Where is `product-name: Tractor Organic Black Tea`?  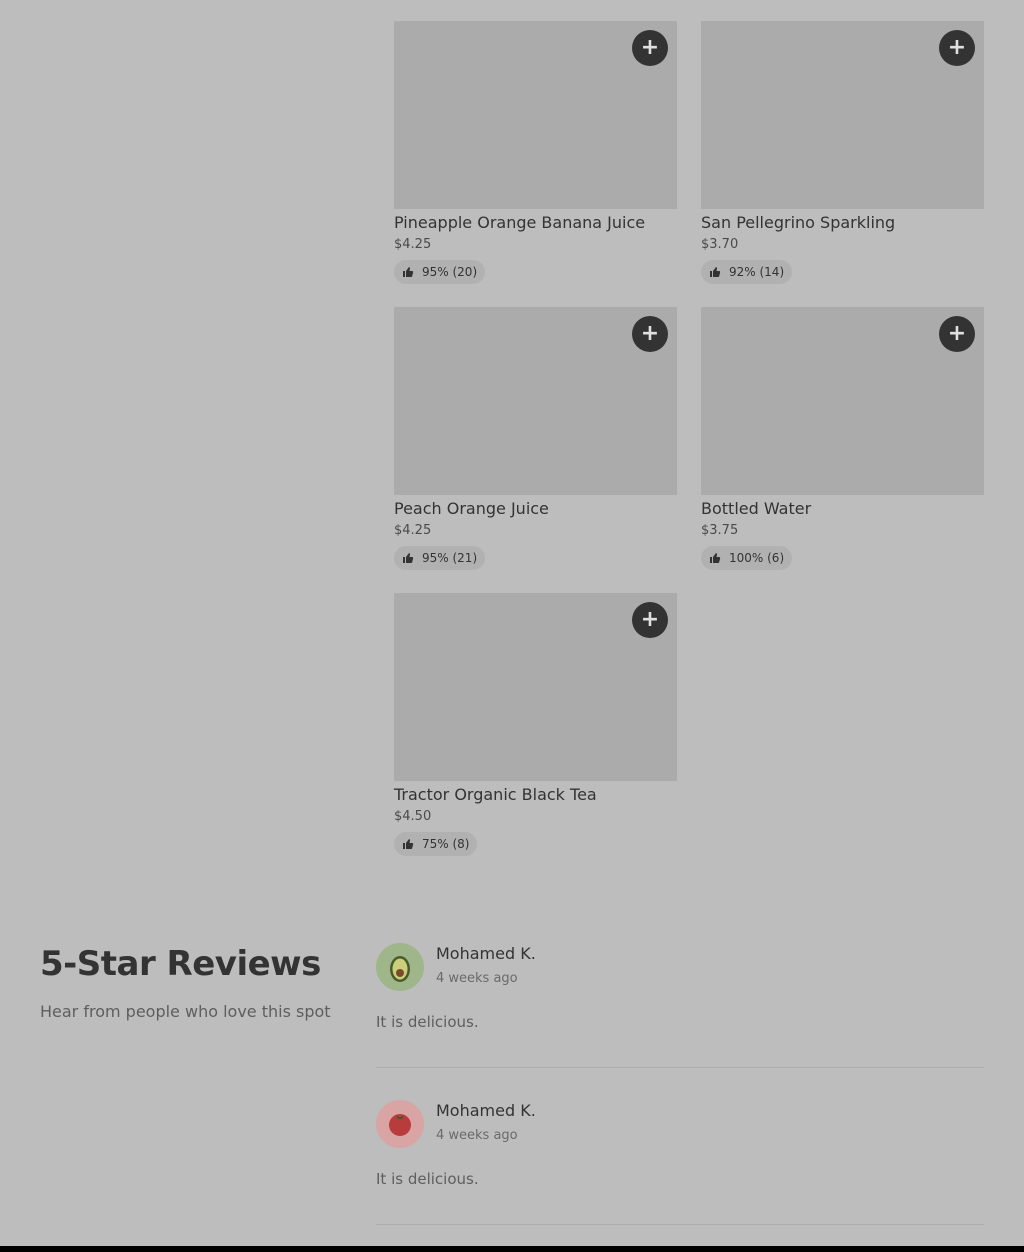
product-name: Tractor Organic Black Tea is located at coordinates (535, 796).